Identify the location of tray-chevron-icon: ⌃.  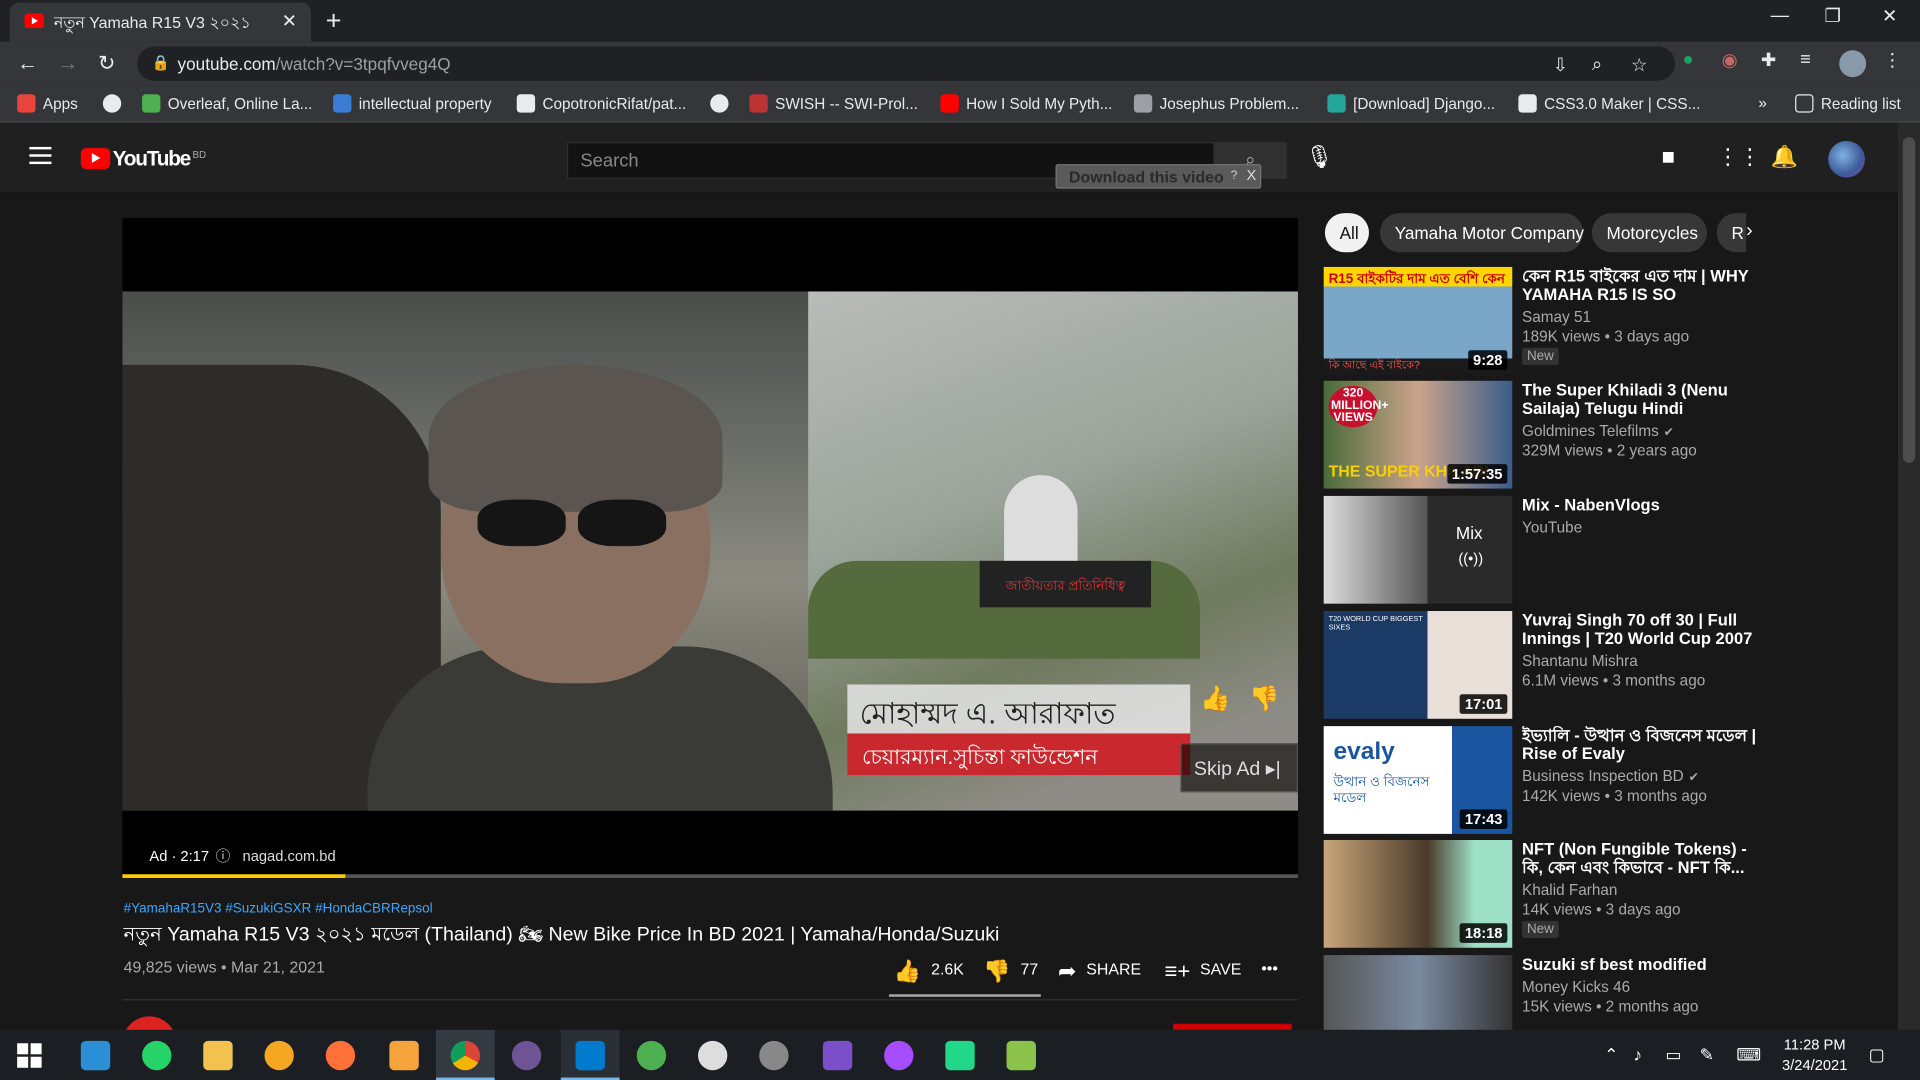
(1611, 1054).